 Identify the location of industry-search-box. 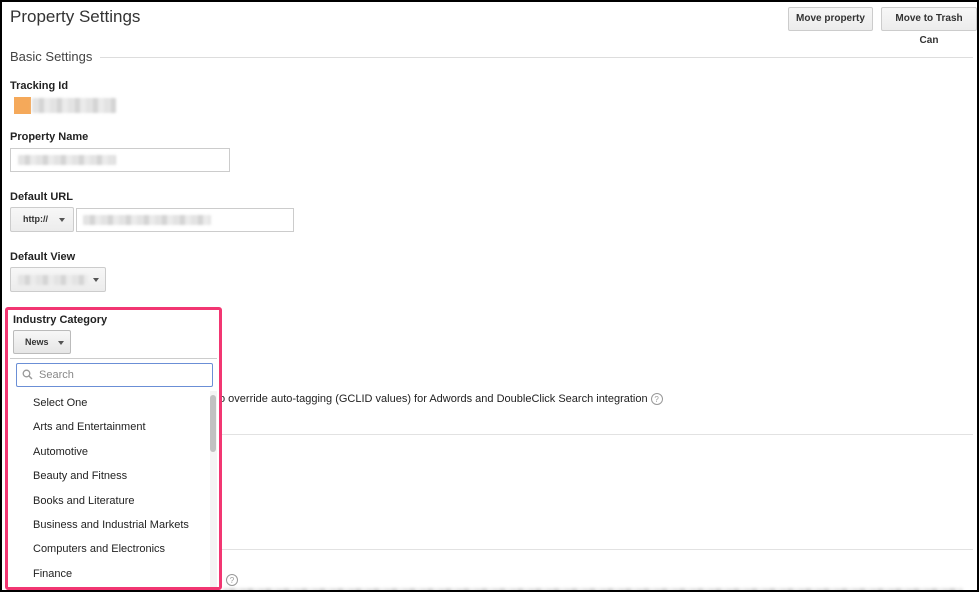
(114, 375).